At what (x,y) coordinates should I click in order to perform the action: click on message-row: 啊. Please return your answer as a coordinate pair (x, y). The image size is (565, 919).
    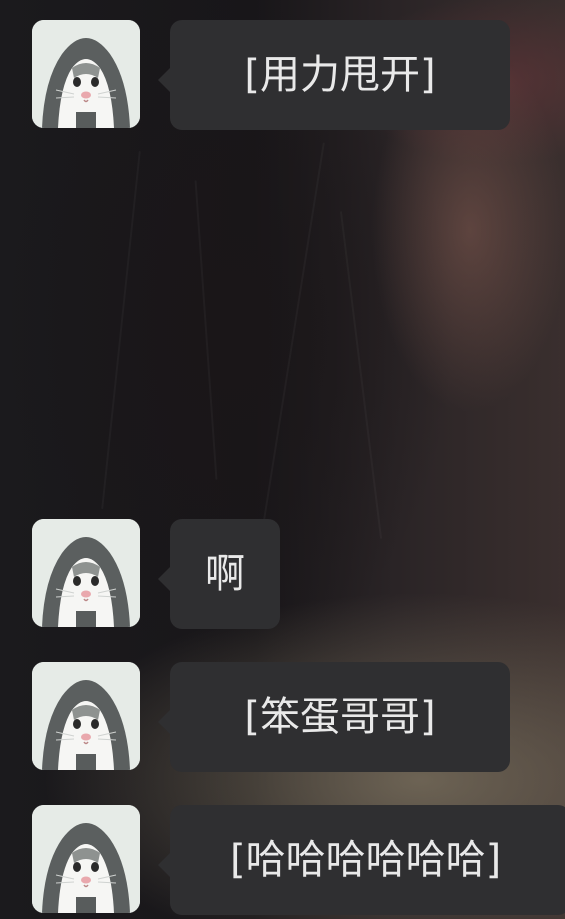
    Looking at the image, I should click on (282, 575).